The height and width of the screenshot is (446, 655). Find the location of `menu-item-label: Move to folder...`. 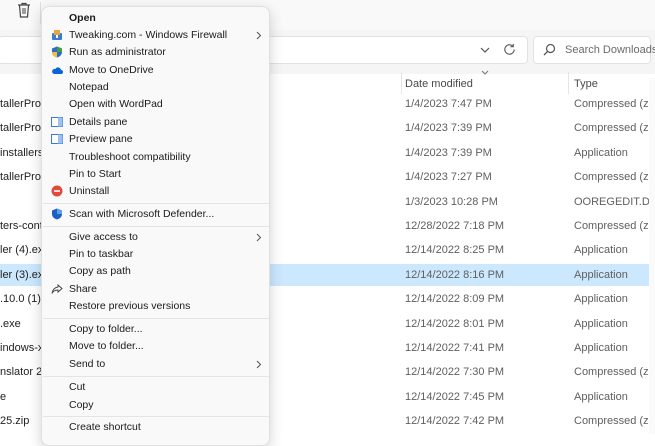

menu-item-label: Move to folder... is located at coordinates (106, 346).